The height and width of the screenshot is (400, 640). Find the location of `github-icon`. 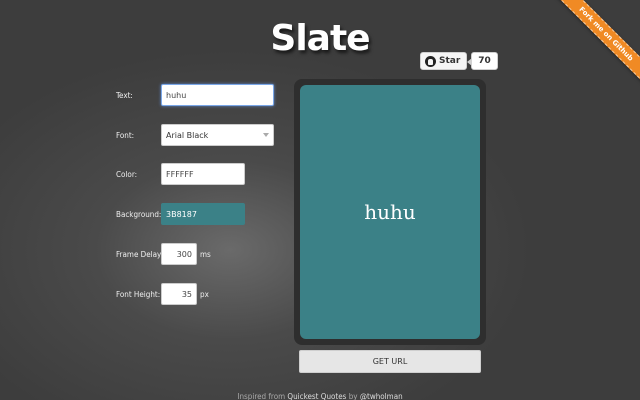

github-icon is located at coordinates (430, 61).